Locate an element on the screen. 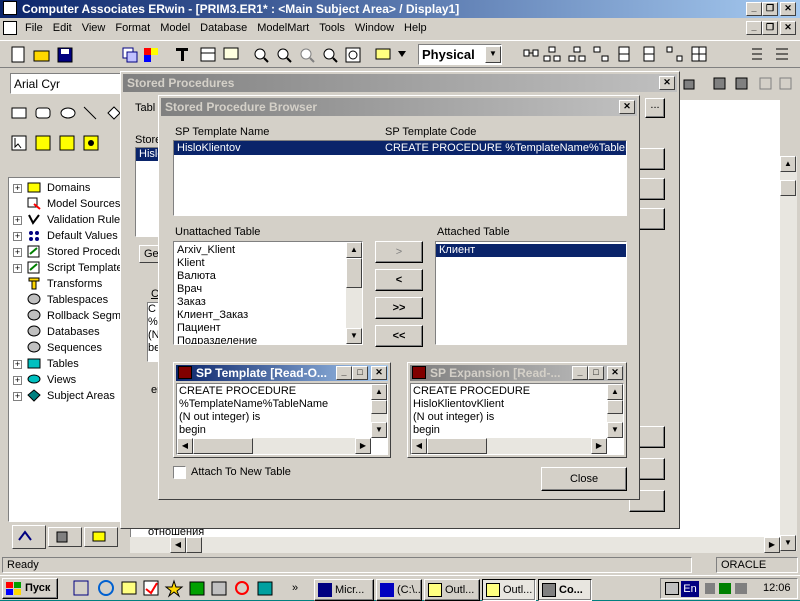 Image resolution: width=800 pixels, height=601 pixels. stored-procedures-close-button: ✕ is located at coordinates (667, 83).